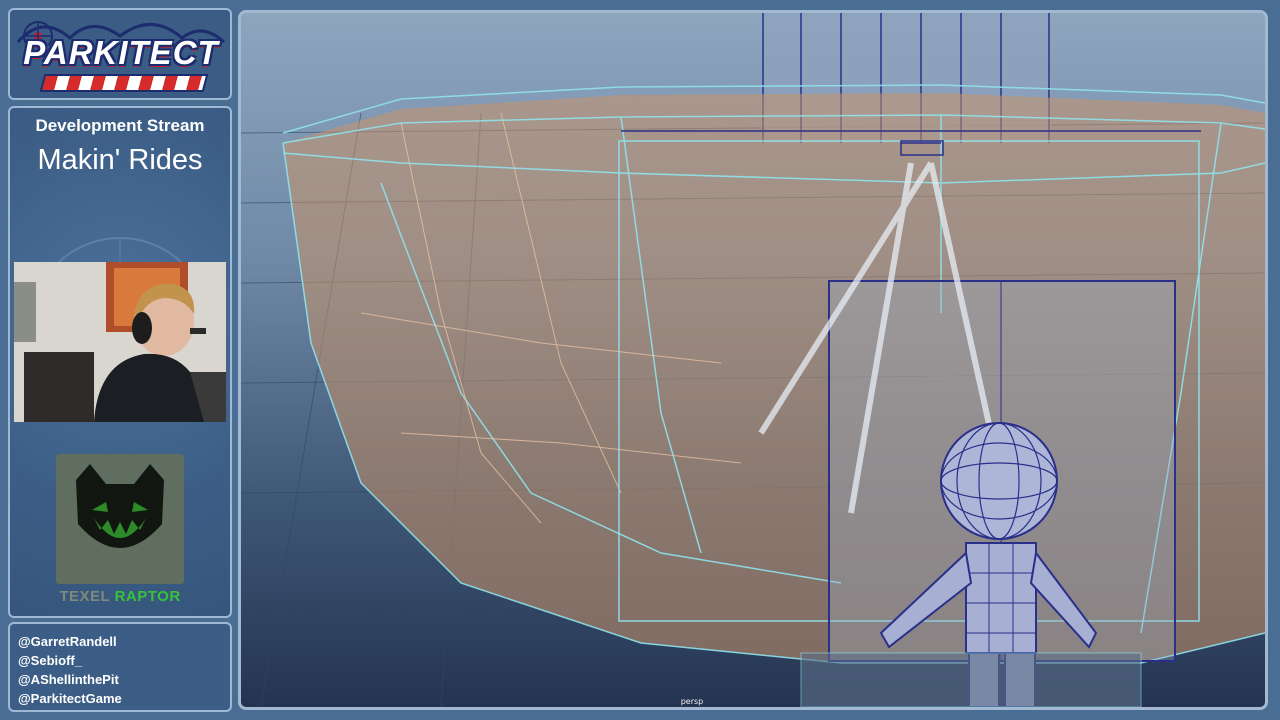 This screenshot has height=720, width=1280. What do you see at coordinates (692, 701) in the screenshot?
I see `camera-label: persp` at bounding box center [692, 701].